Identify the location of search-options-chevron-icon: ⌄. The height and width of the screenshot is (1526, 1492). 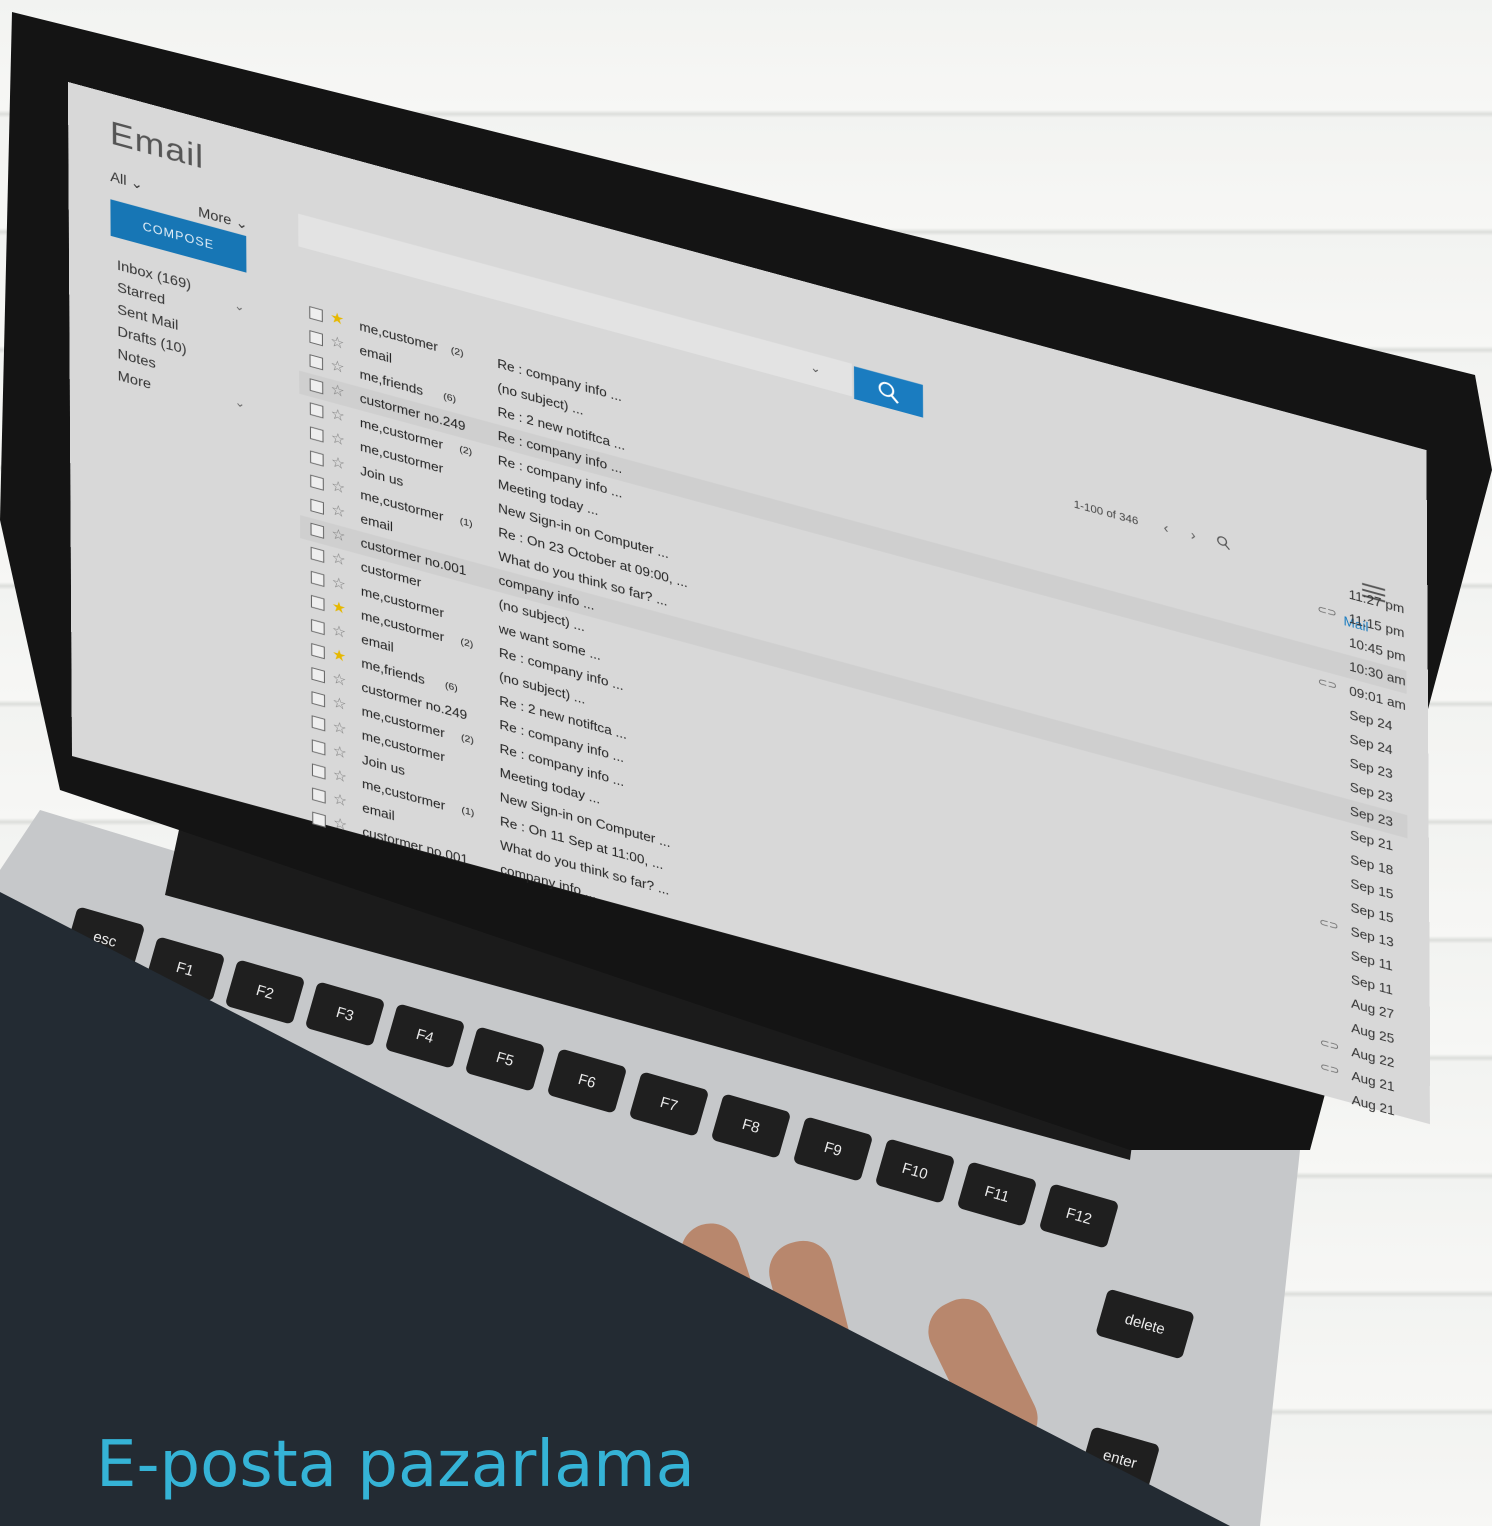
(815, 368).